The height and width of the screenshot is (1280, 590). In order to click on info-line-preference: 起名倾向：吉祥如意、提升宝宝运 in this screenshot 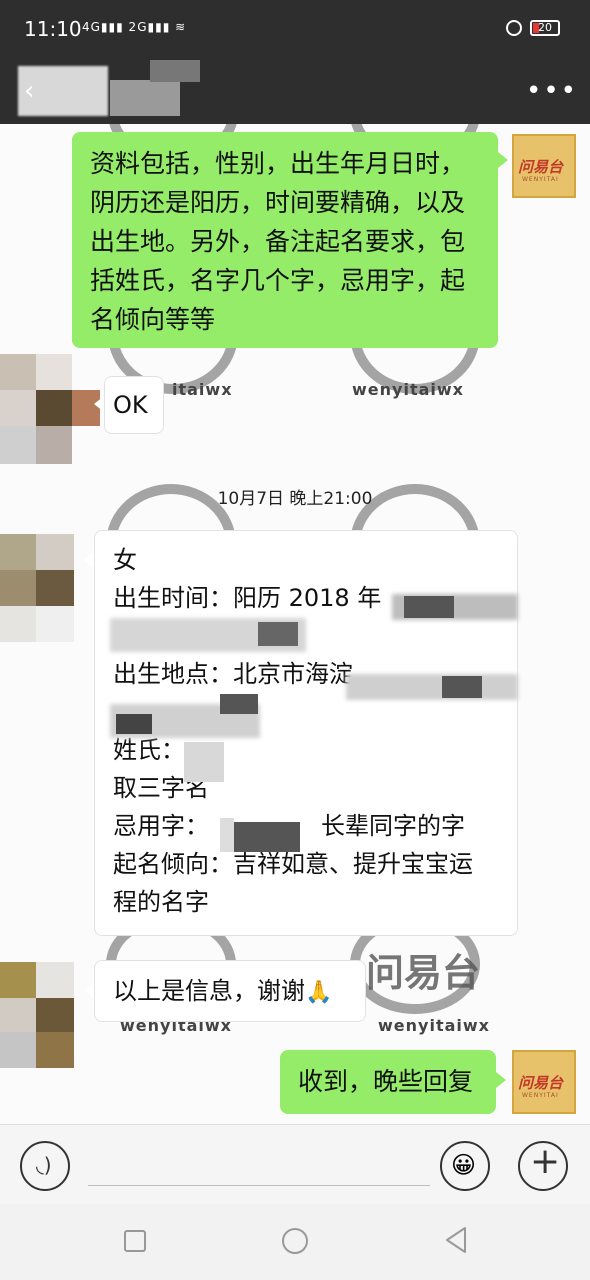, I will do `click(293, 864)`.